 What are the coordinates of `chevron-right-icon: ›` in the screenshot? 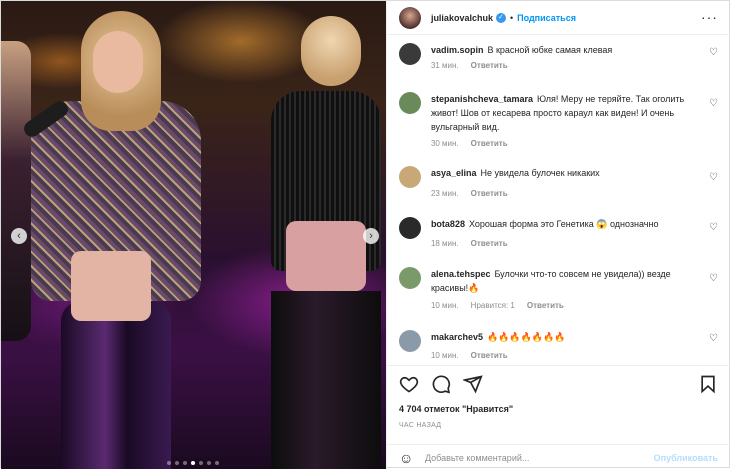 It's located at (371, 236).